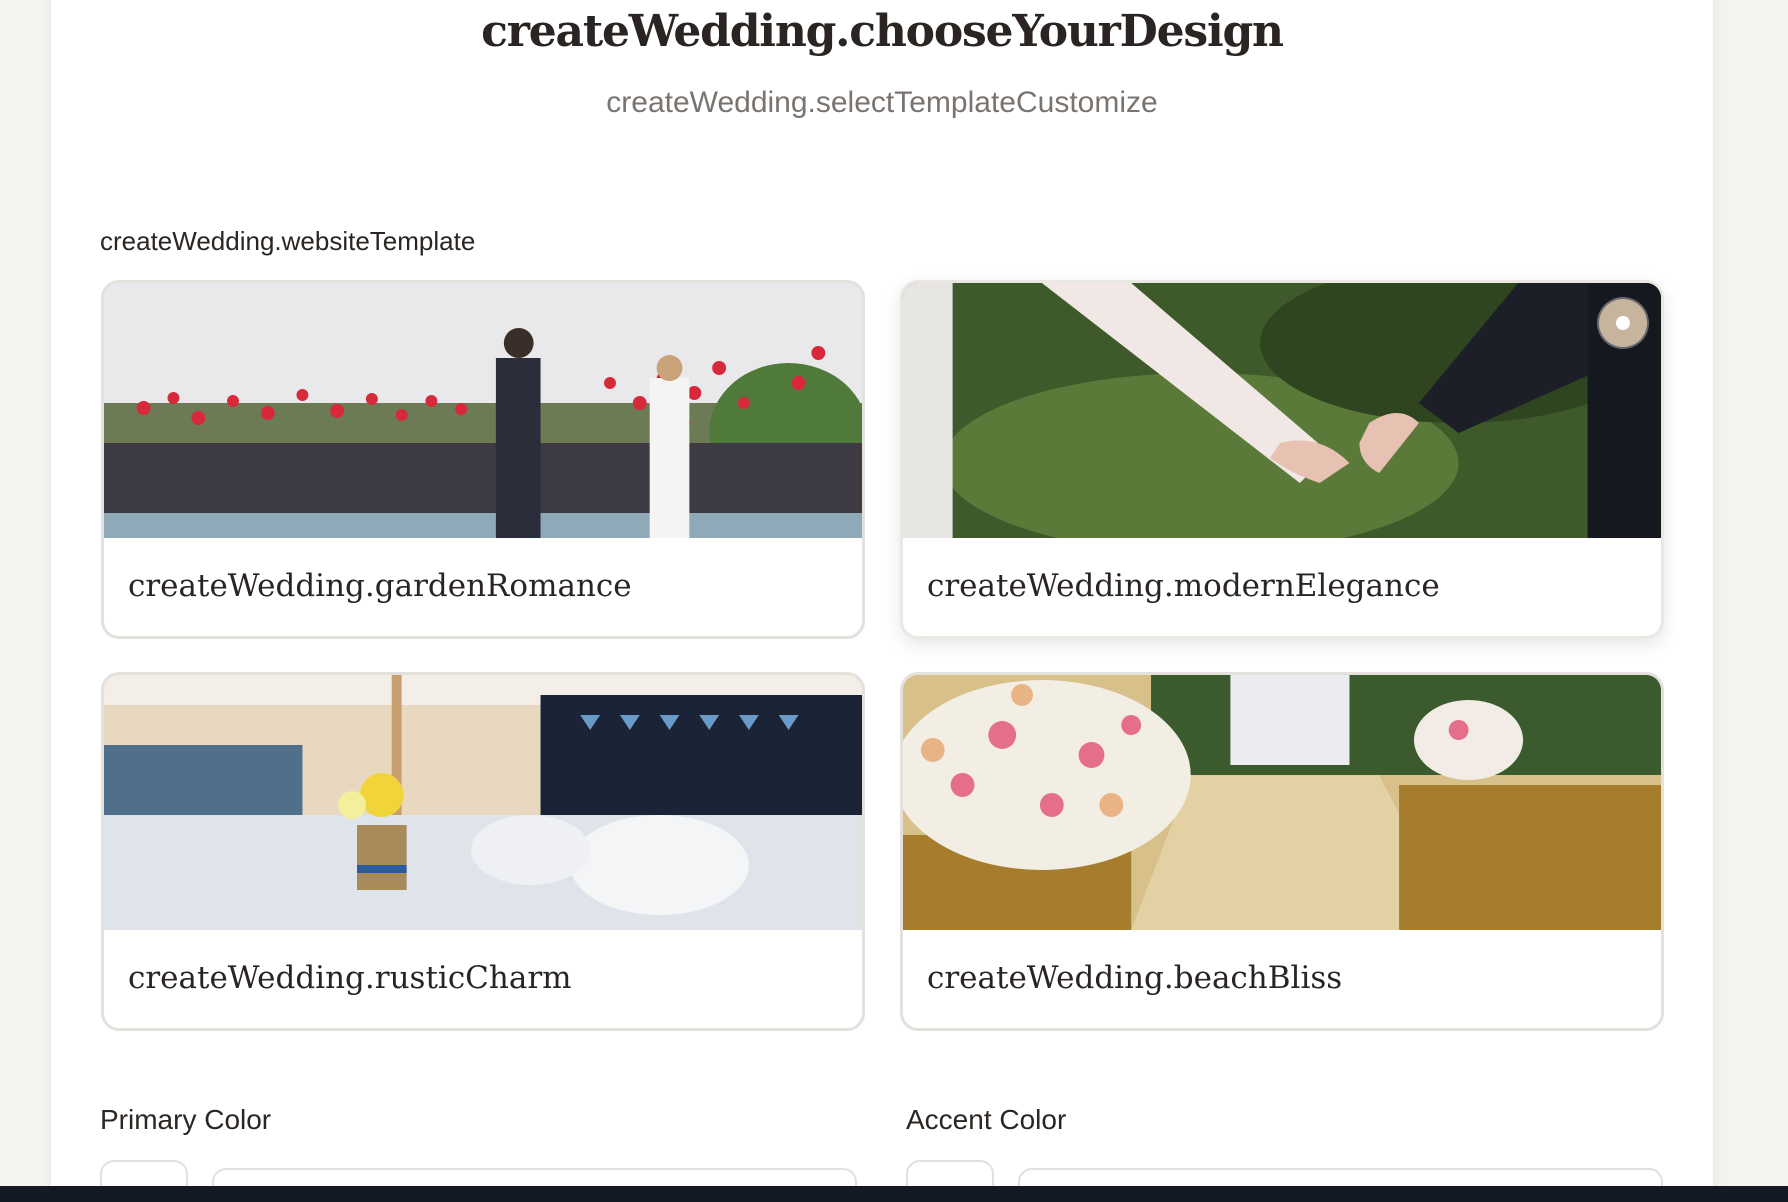 This screenshot has width=1788, height=1202. Describe the element at coordinates (380, 586) in the screenshot. I see `template-name: createWedding.gardenRomance` at that location.